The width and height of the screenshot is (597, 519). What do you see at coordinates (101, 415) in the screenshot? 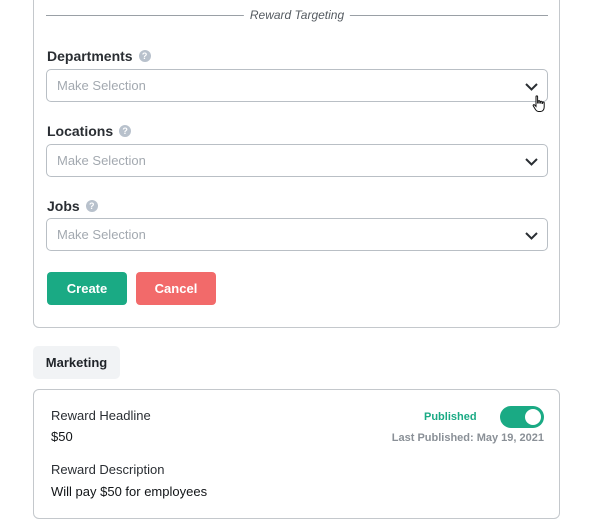
I see `reward-headline-label: Reward Headline` at bounding box center [101, 415].